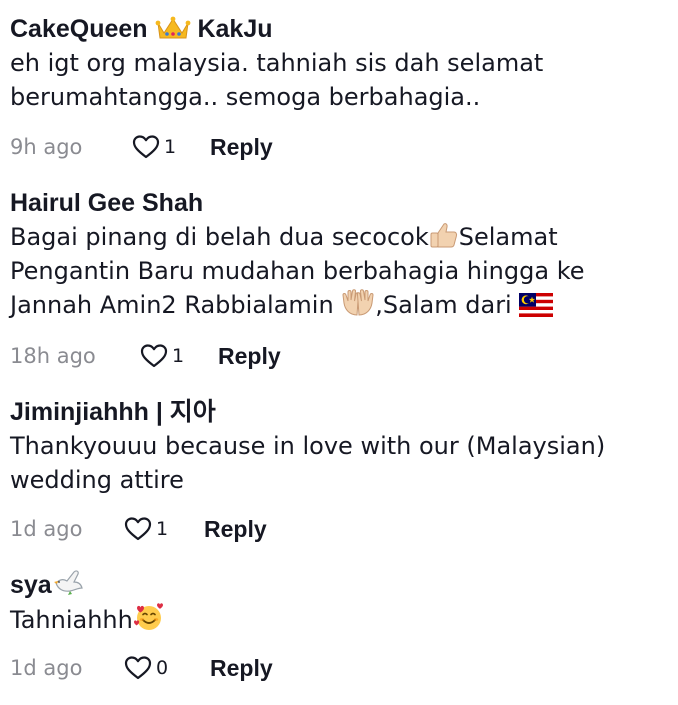  I want to click on comment-line-segment: Selamat, so click(508, 237).